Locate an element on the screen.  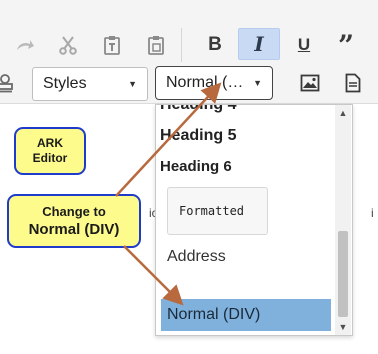
format-option-address: Address is located at coordinates (254, 257).